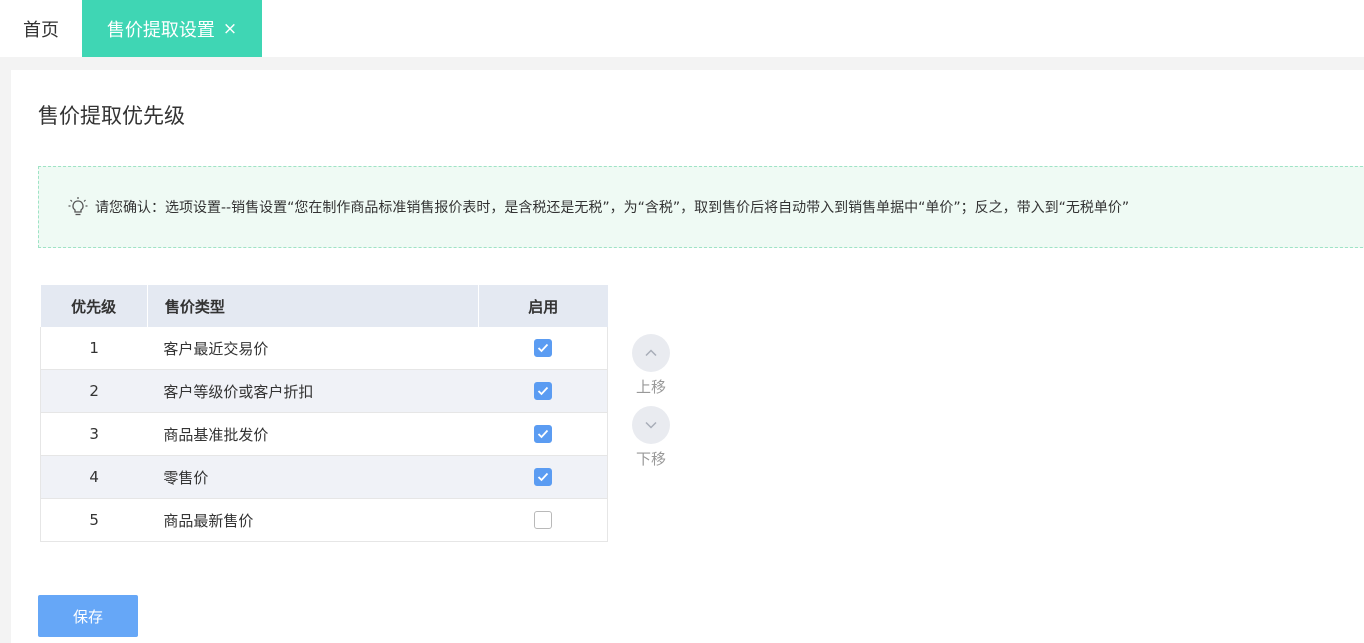 This screenshot has width=1364, height=643. What do you see at coordinates (160, 30) in the screenshot?
I see `tab-active-label: 售价提取设置` at bounding box center [160, 30].